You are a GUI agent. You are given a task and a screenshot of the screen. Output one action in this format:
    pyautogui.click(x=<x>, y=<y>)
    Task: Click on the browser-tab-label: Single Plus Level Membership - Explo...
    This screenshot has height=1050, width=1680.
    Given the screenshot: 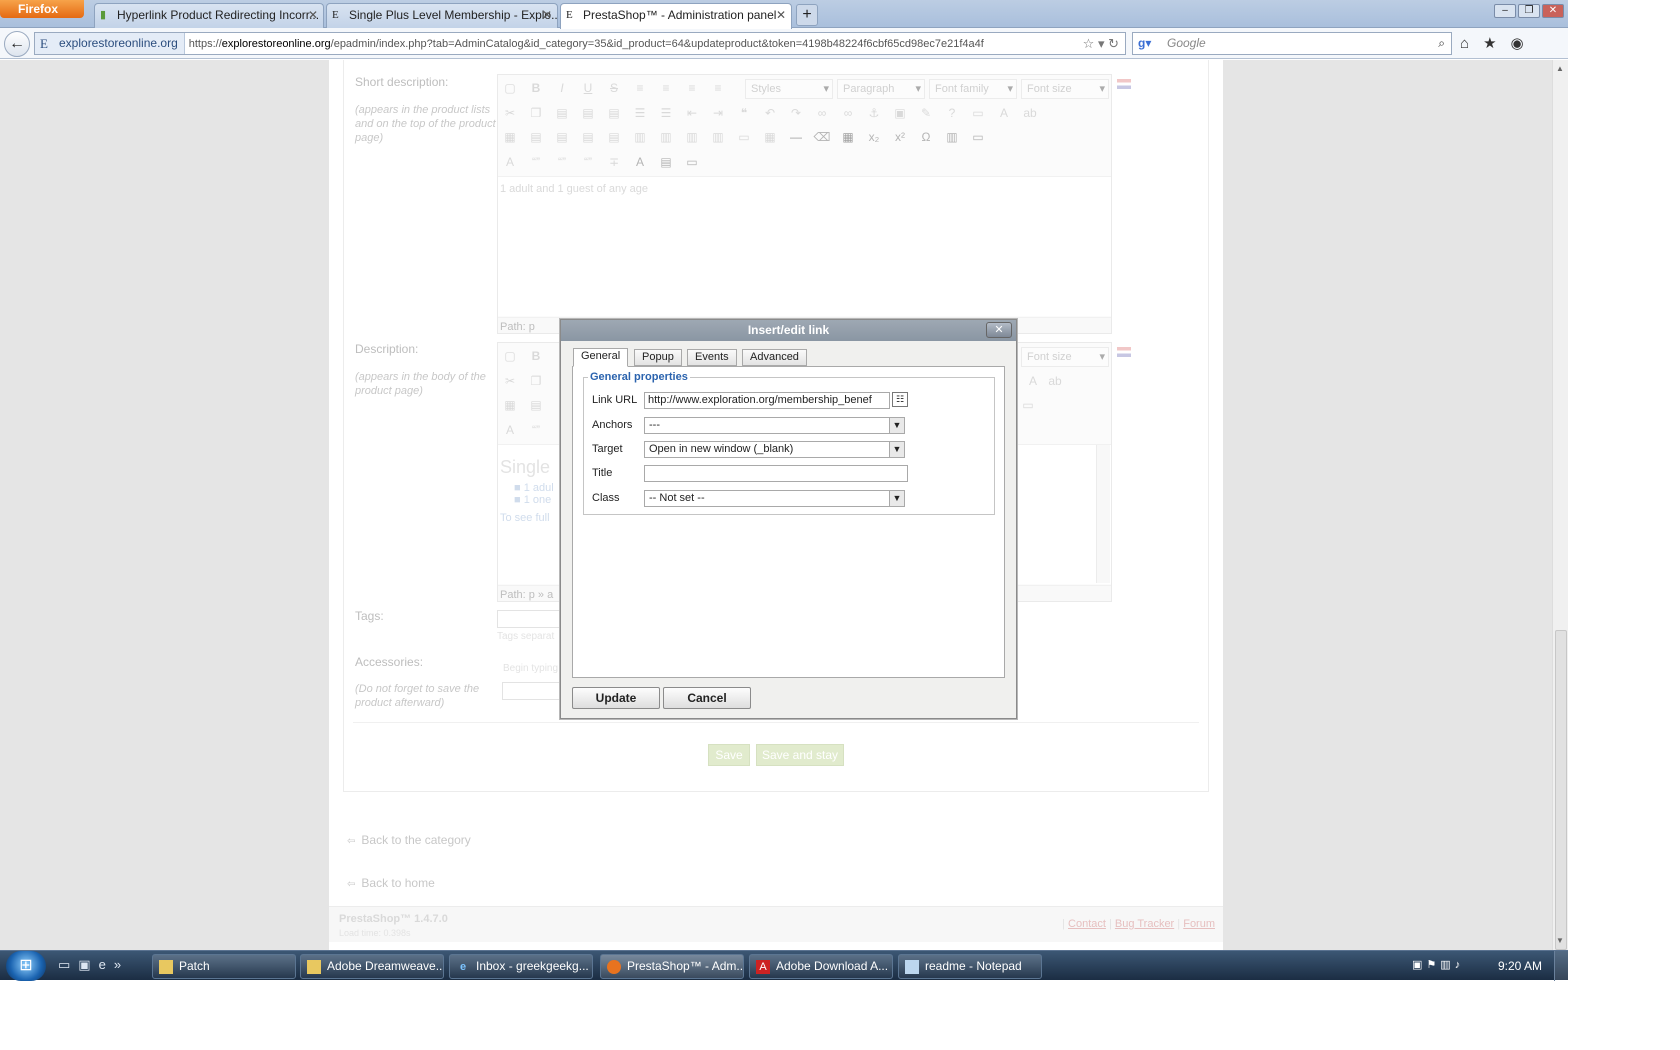 What is the action you would take?
    pyautogui.click(x=453, y=15)
    